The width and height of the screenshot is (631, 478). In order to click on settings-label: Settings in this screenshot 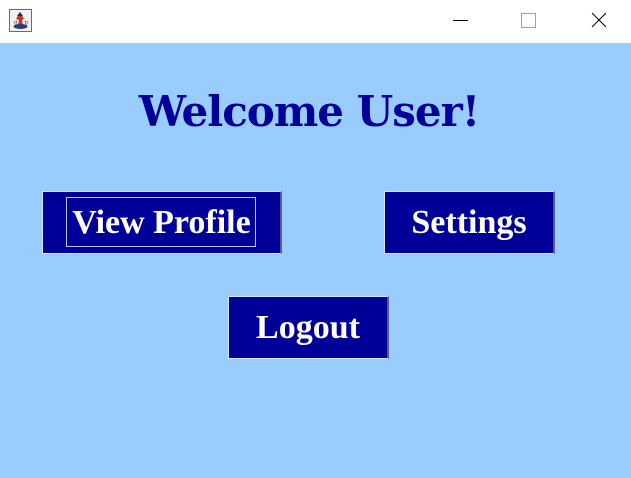, I will do `click(469, 222)`.